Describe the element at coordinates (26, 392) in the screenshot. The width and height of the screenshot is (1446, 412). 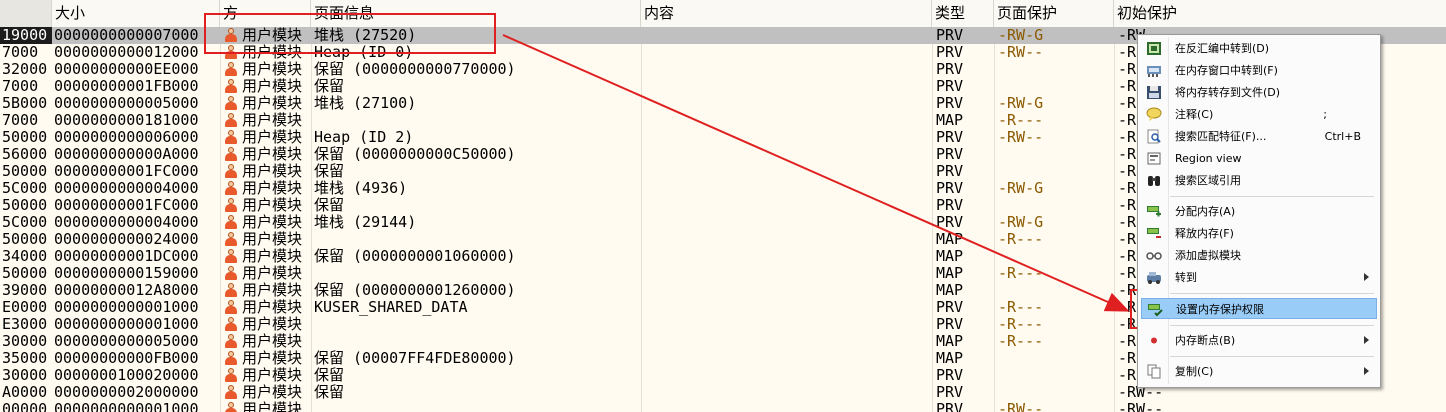
I see `row-address: A0000` at that location.